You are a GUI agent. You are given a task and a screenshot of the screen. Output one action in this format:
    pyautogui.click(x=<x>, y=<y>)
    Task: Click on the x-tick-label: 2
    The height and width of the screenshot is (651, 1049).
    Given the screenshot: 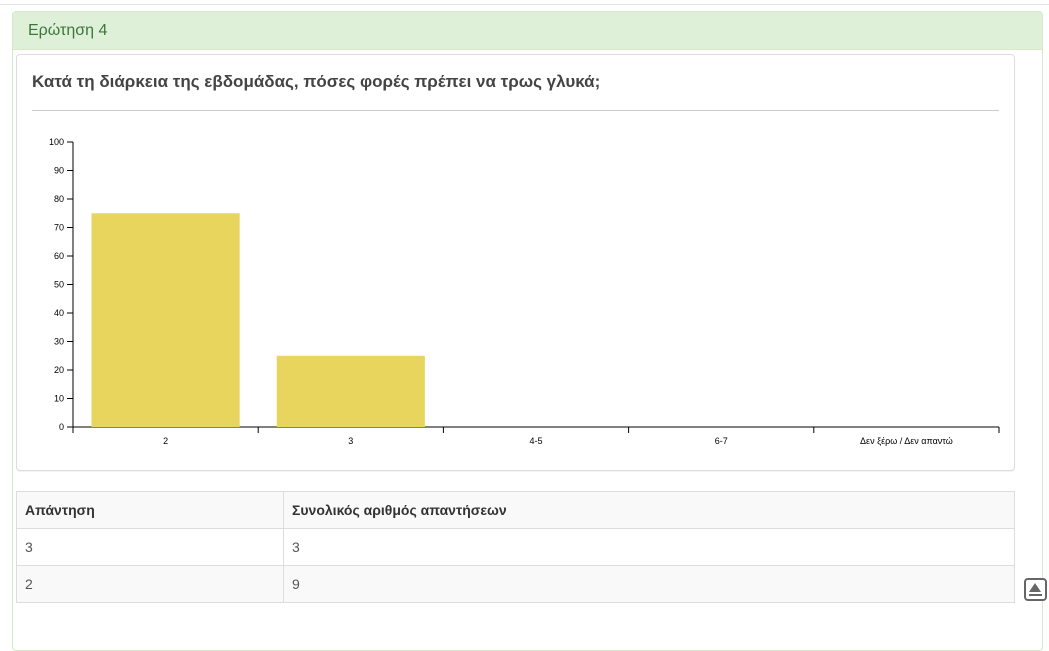 What is the action you would take?
    pyautogui.click(x=165, y=441)
    